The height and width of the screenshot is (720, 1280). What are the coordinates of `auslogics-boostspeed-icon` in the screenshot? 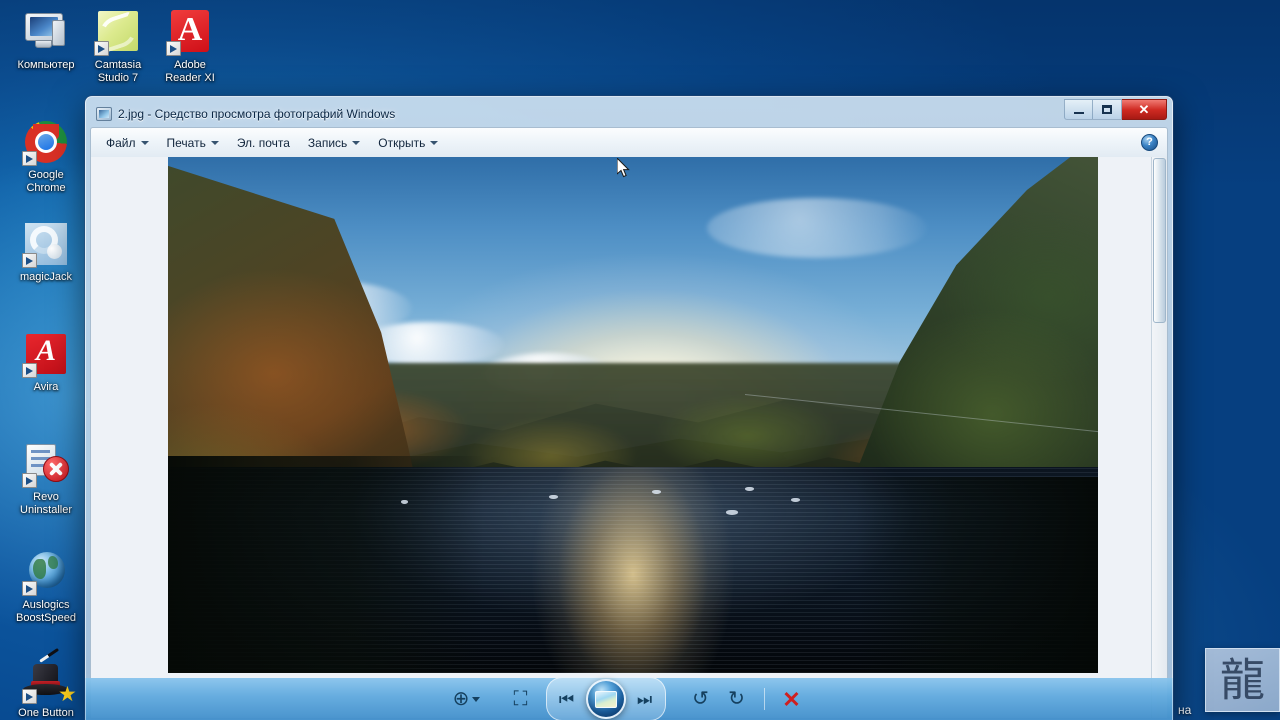 It's located at (46, 572).